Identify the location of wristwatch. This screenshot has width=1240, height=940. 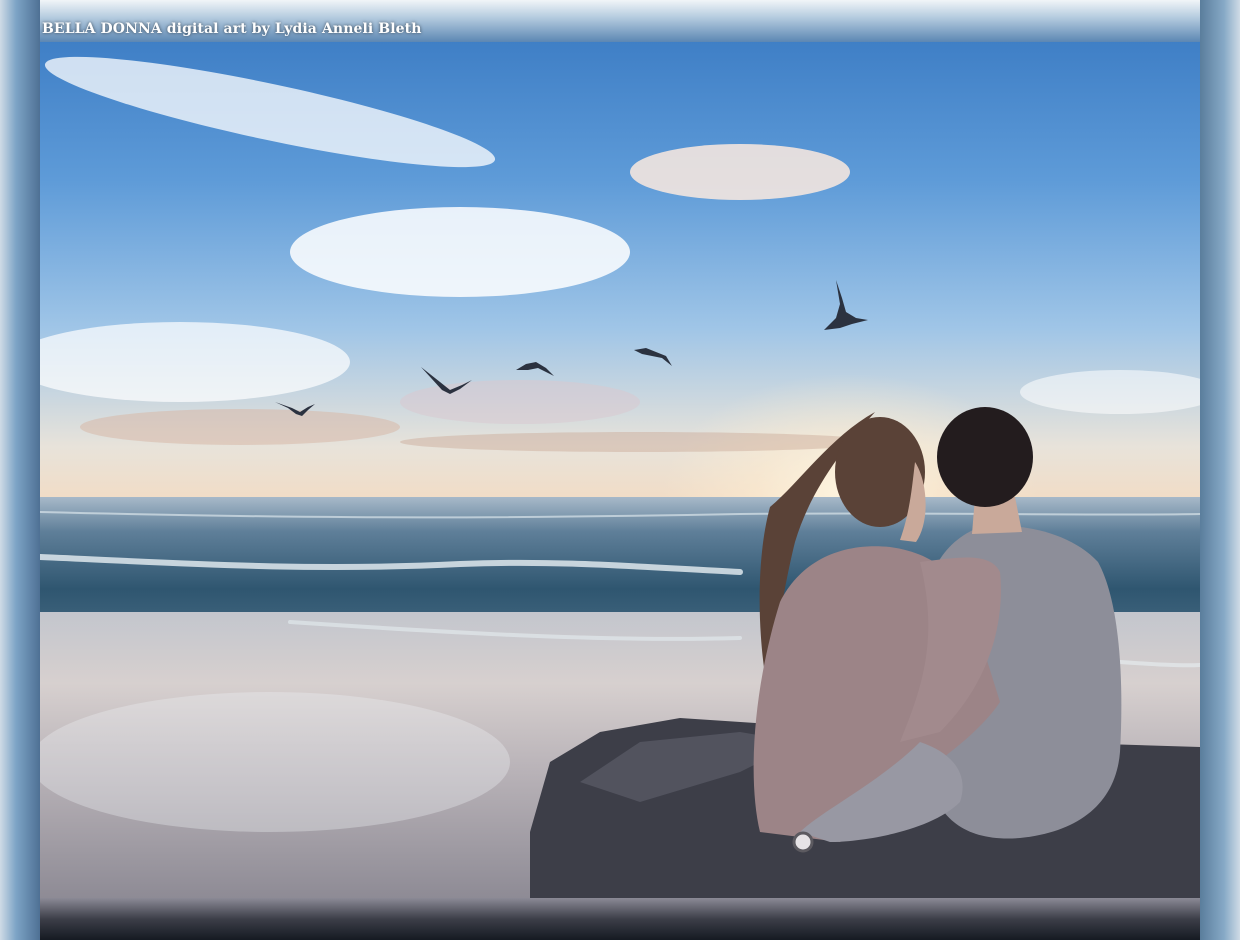
(803, 842).